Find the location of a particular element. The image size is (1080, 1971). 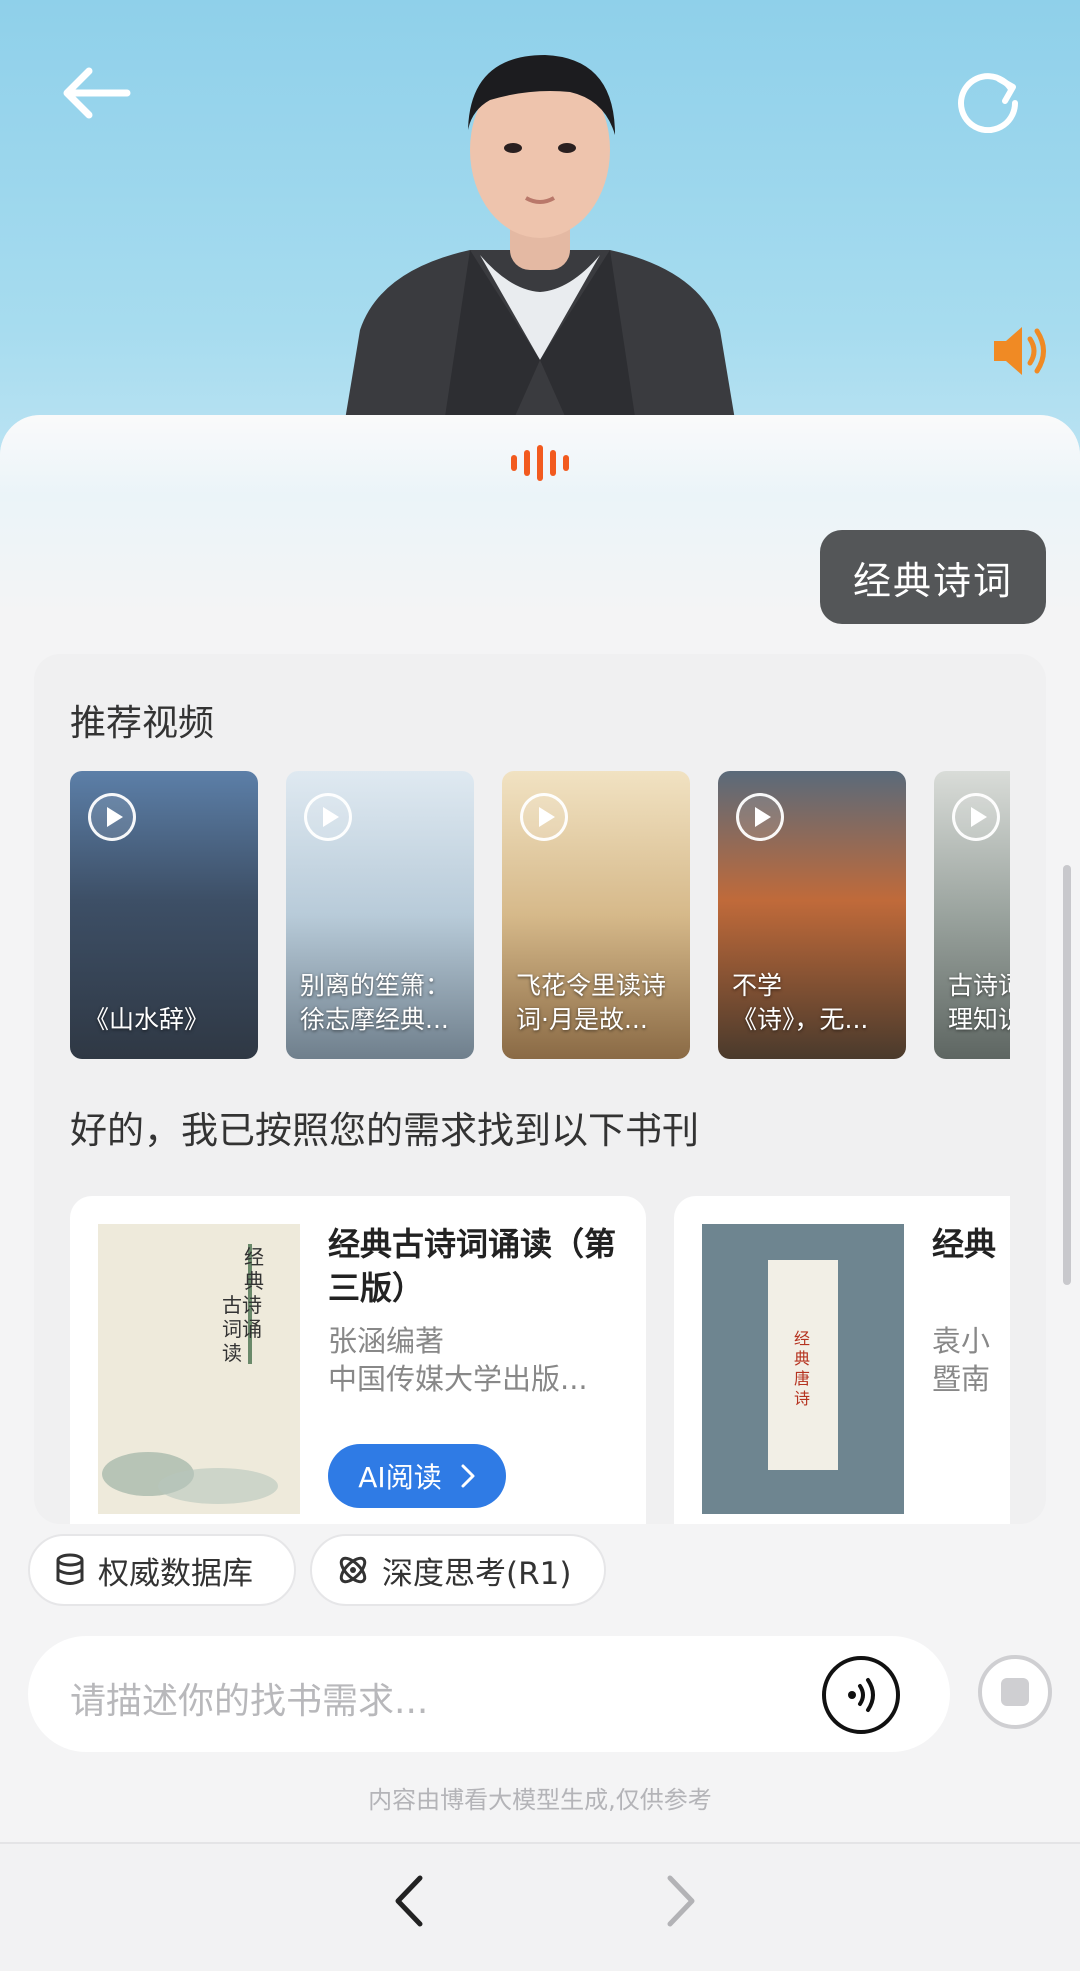

book-cover: 经 典 唐 诗 is located at coordinates (803, 1369).